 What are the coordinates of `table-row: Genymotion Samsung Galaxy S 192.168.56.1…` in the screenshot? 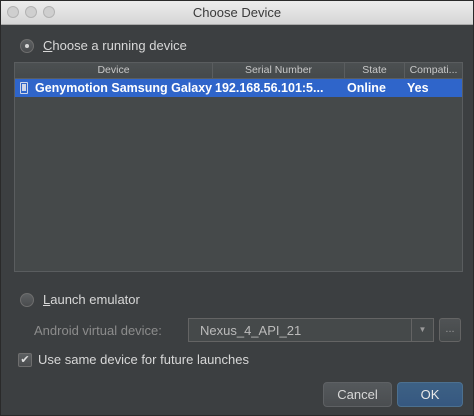 It's located at (238, 88).